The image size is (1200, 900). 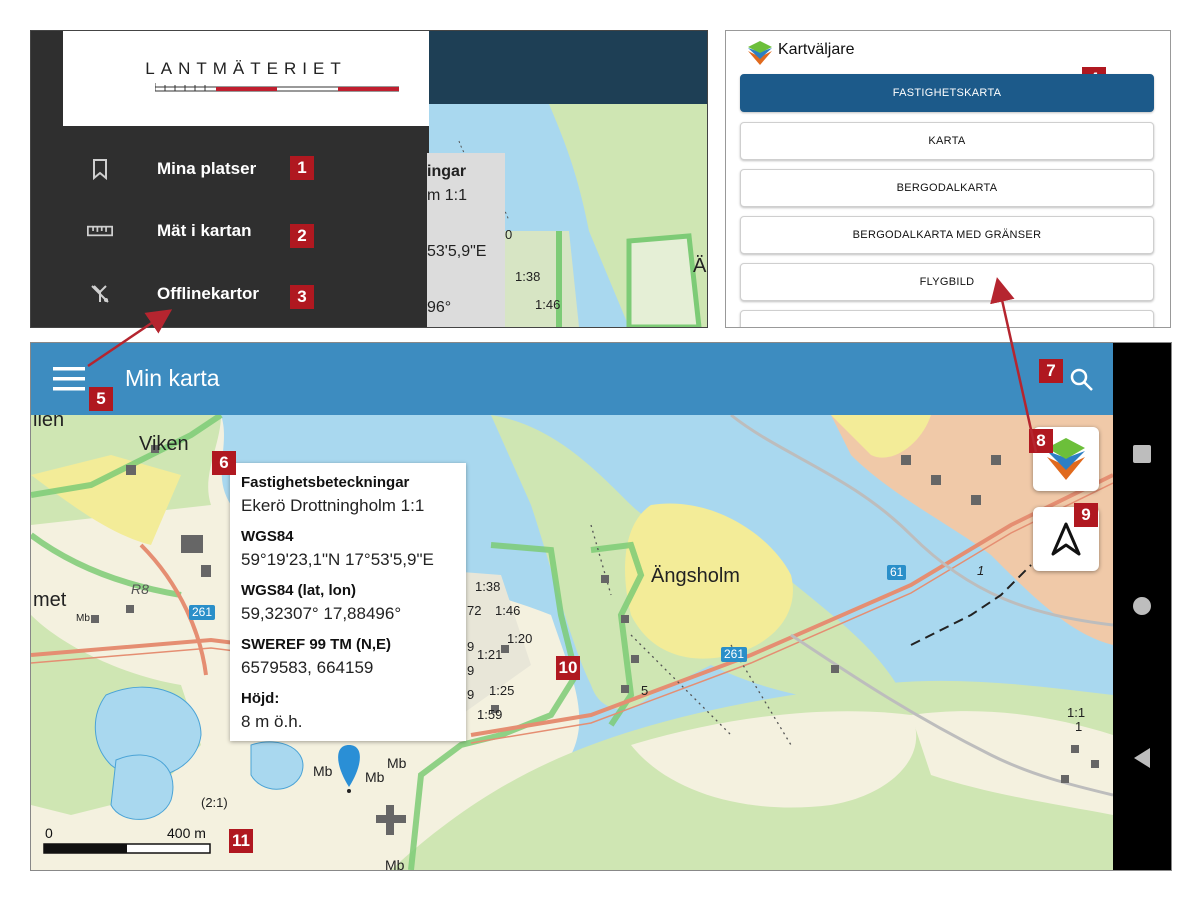 I want to click on hamburger-menu-icon, so click(x=69, y=379).